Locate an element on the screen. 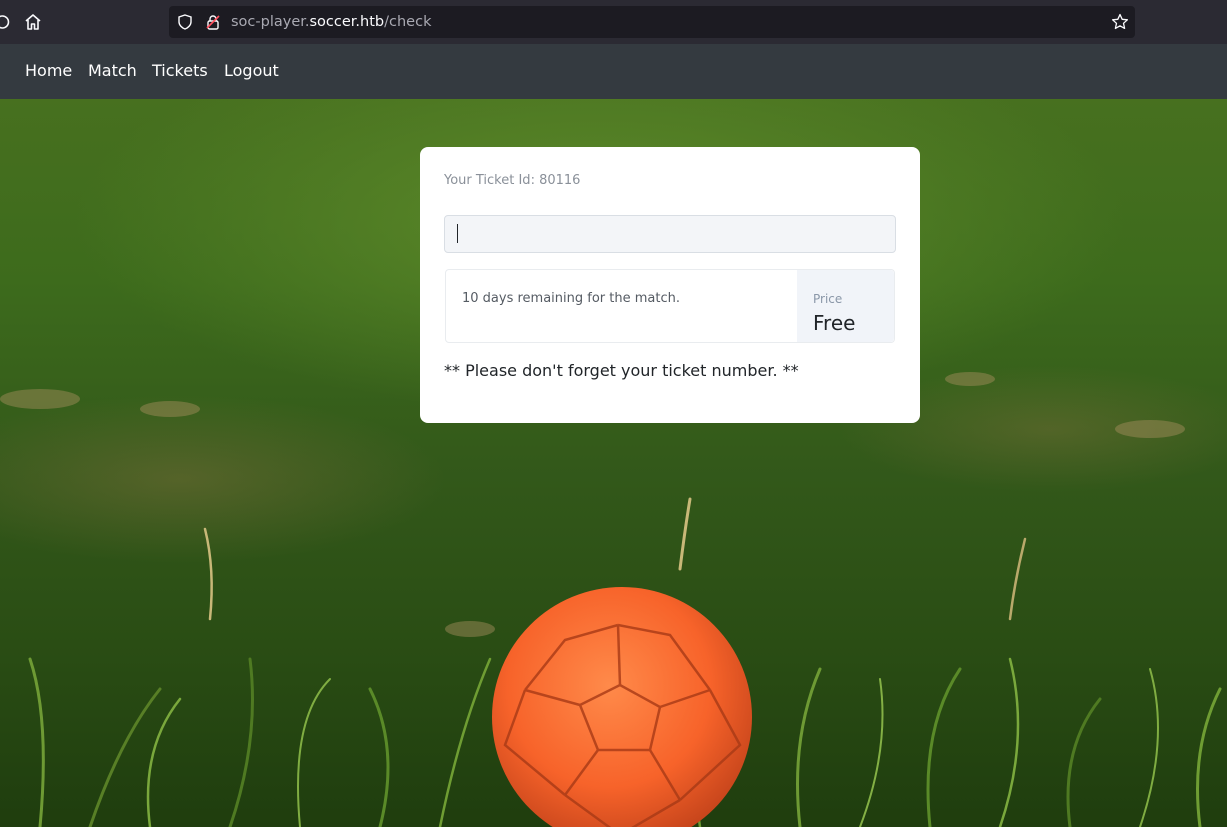 This screenshot has height=827, width=1227. ticket-id-label: Your Ticket Id: 80116 is located at coordinates (512, 180).